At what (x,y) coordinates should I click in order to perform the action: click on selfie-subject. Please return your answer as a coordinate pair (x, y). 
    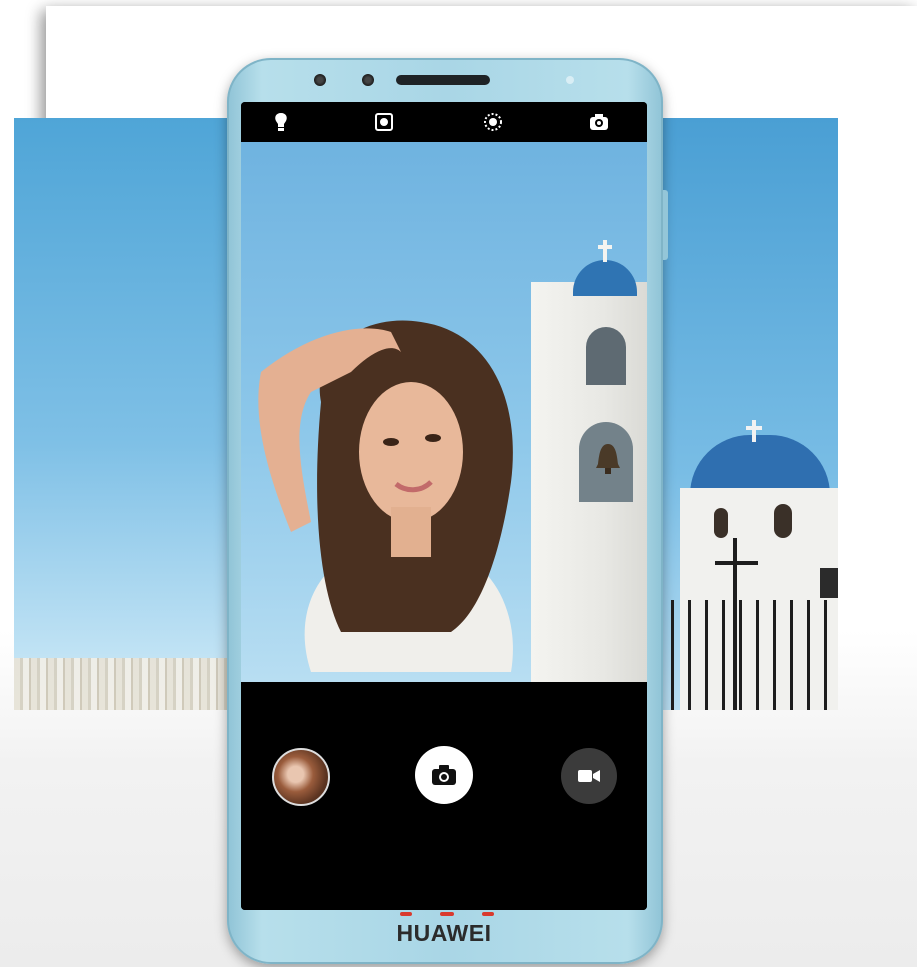
    Looking at the image, I should click on (385, 496).